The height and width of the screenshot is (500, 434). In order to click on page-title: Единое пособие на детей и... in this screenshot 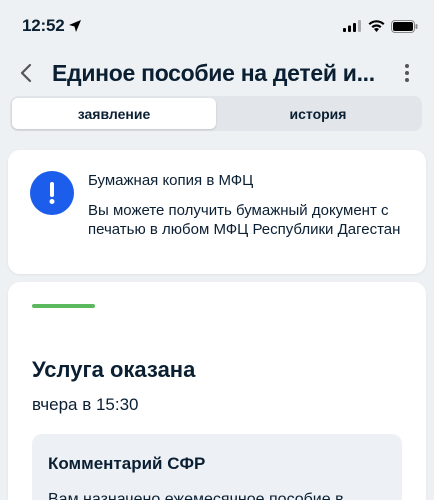, I will do `click(213, 72)`.